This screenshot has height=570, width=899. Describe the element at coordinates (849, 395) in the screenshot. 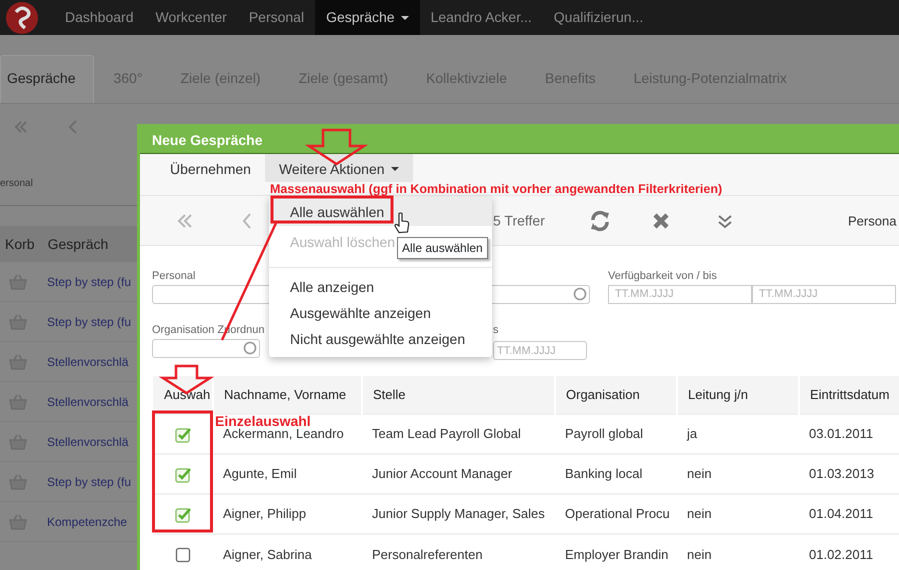

I see `column-header: Eintrittsdatum` at that location.